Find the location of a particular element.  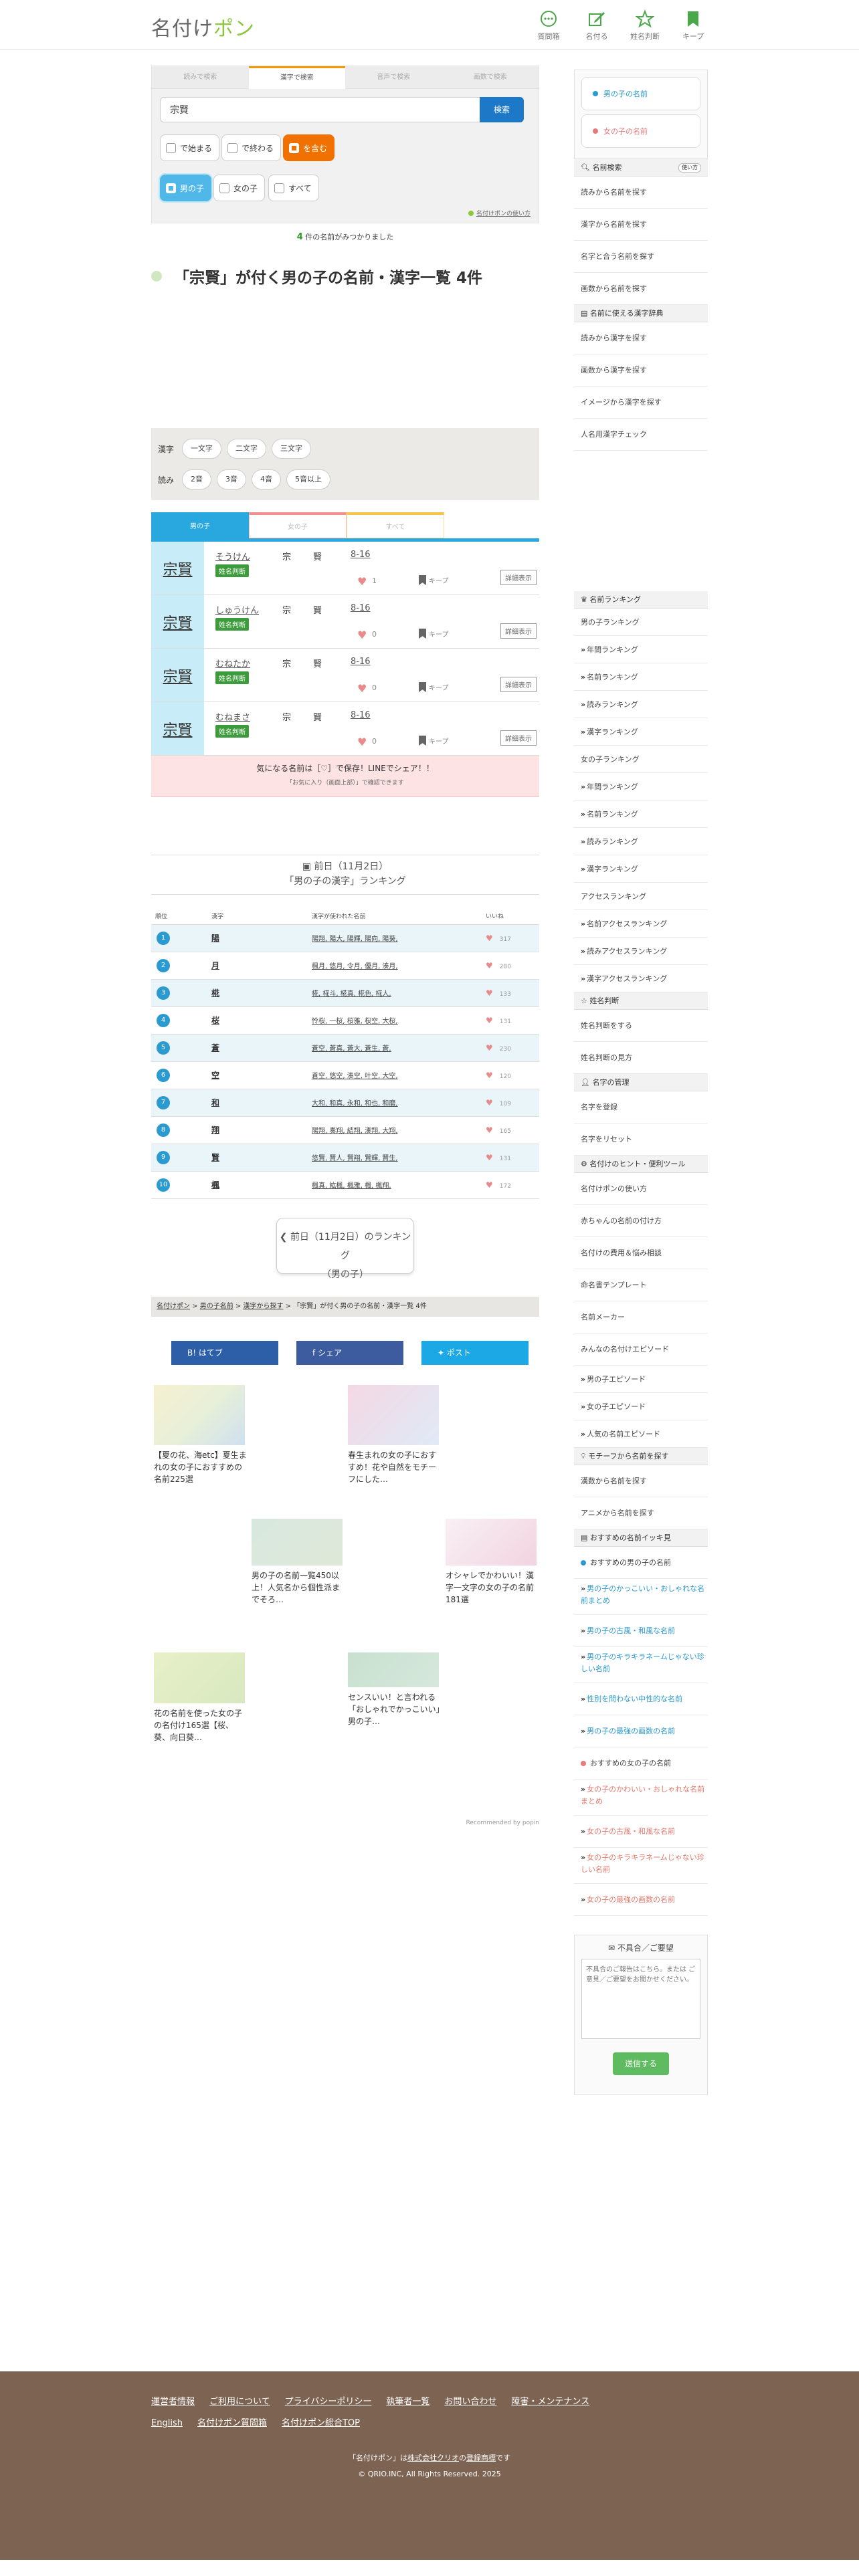

footer-link: English is located at coordinates (167, 2423).